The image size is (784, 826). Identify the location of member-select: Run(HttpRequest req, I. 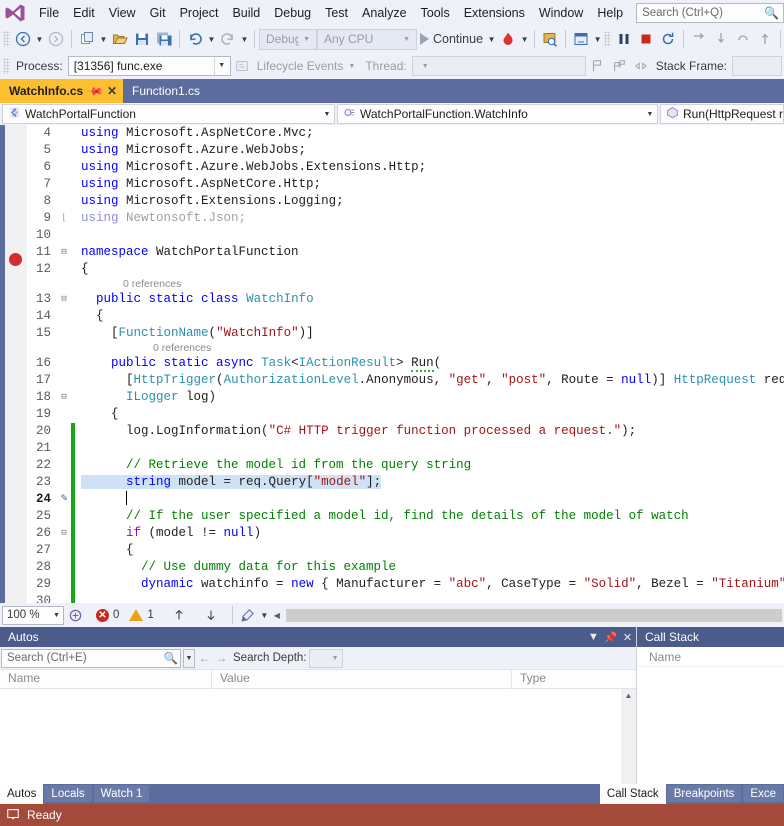
(722, 114).